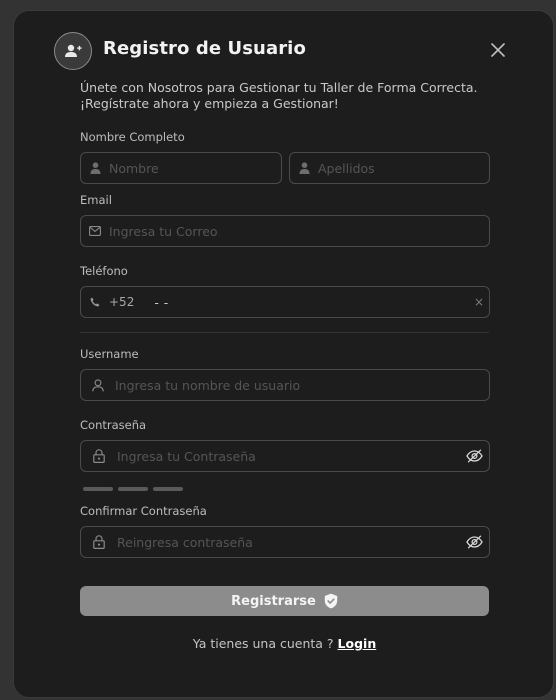  I want to click on full-name-label: Nombre Completo, so click(132, 137).